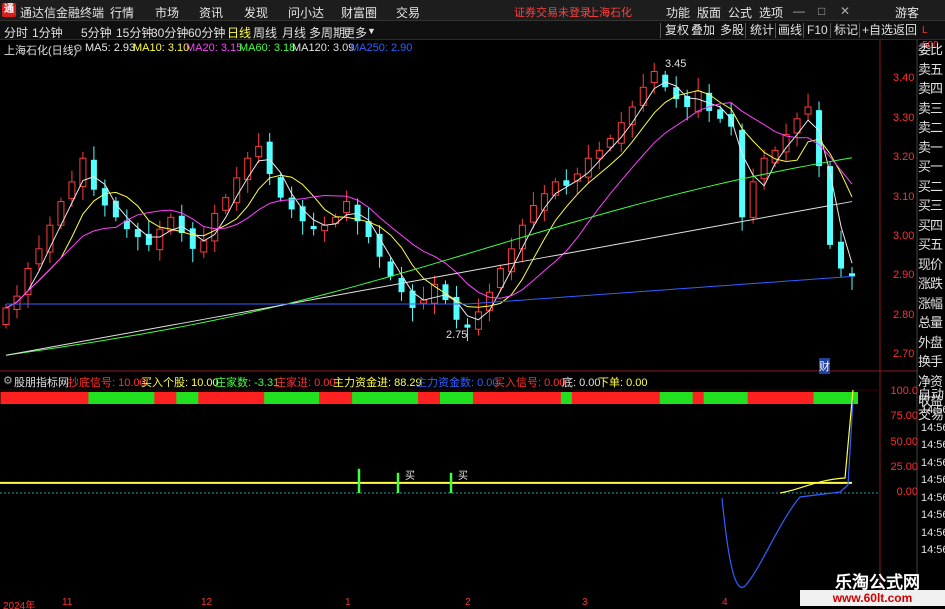 The width and height of the screenshot is (945, 609). What do you see at coordinates (931, 148) in the screenshot?
I see `quote-field-5: 卖一` at bounding box center [931, 148].